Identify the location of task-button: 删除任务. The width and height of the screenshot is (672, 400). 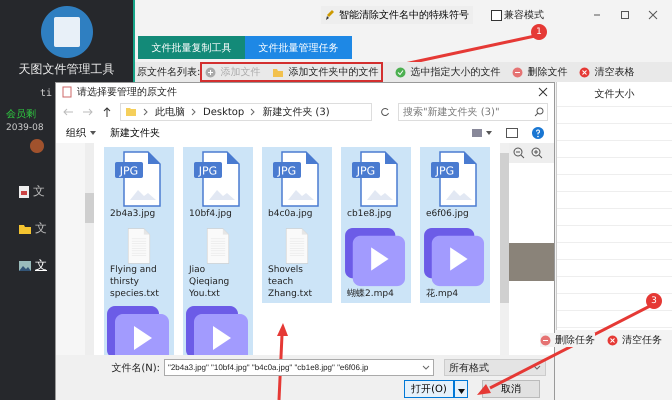
(567, 340).